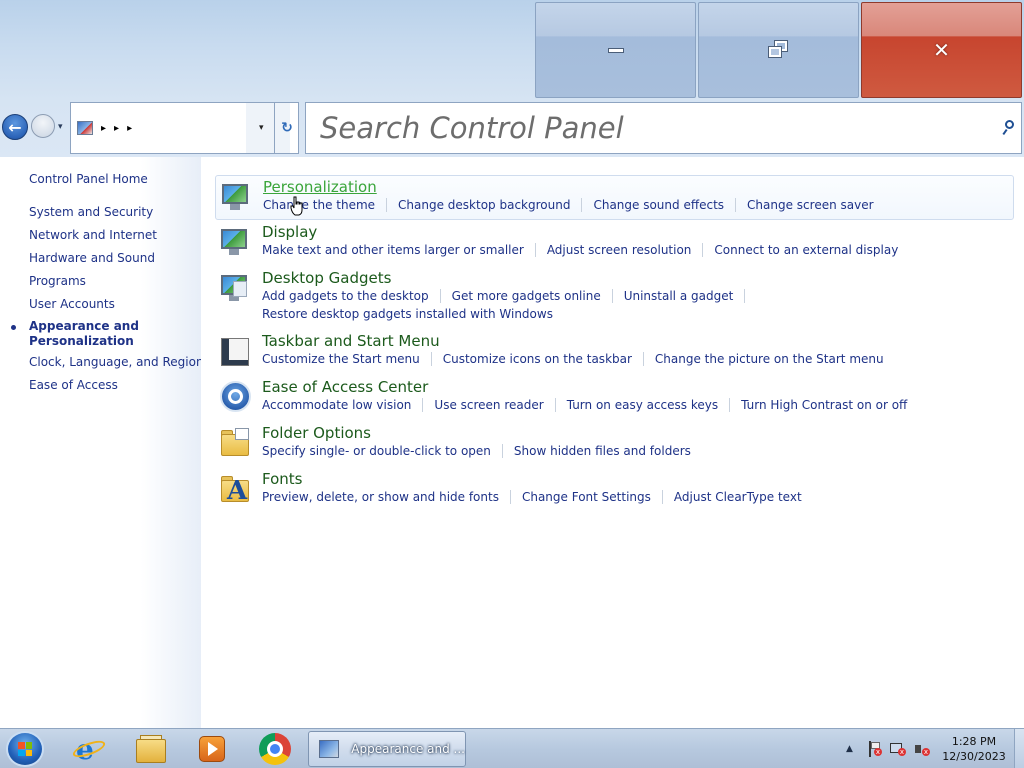 The height and width of the screenshot is (768, 1024). Describe the element at coordinates (679, 296) in the screenshot. I see `link-uninstall-gadget: Uninstall a gadget` at that location.